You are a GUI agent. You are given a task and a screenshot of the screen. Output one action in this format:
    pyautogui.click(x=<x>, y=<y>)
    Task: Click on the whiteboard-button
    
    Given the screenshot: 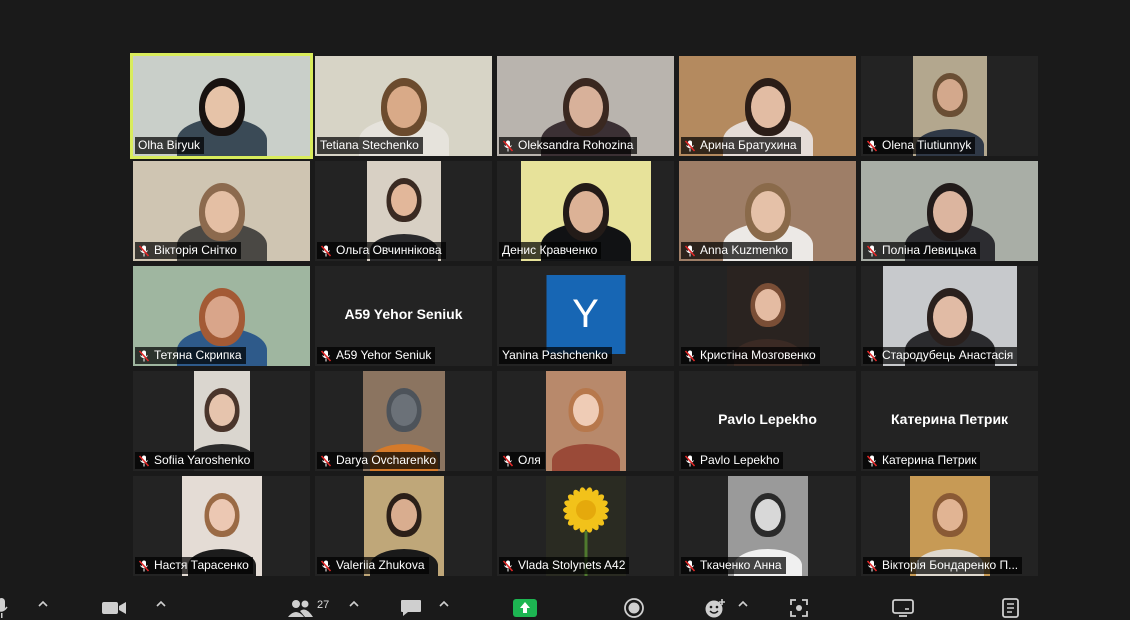 What is the action you would take?
    pyautogui.click(x=903, y=608)
    